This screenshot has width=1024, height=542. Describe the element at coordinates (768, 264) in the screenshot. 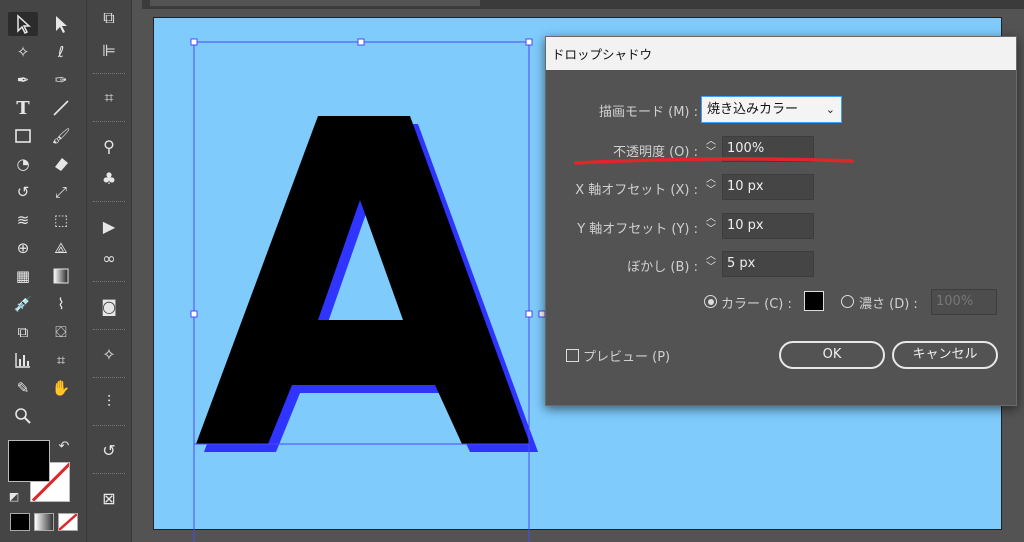

I see `blur-input: 5 px` at that location.